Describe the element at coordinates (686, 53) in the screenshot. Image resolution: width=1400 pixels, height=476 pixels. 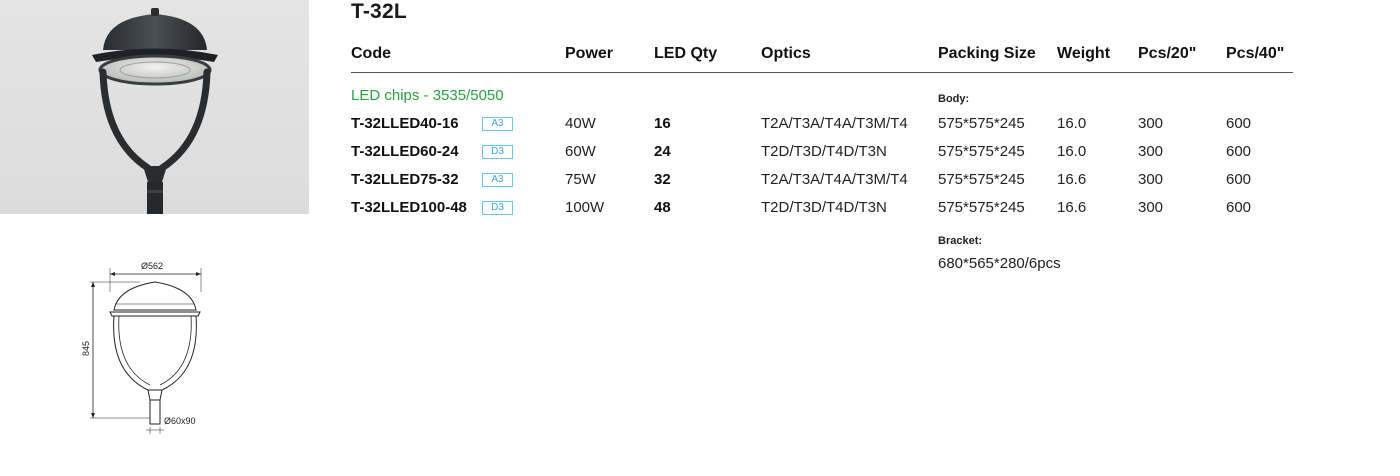
I see `header-led-qty: LED Qty` at that location.